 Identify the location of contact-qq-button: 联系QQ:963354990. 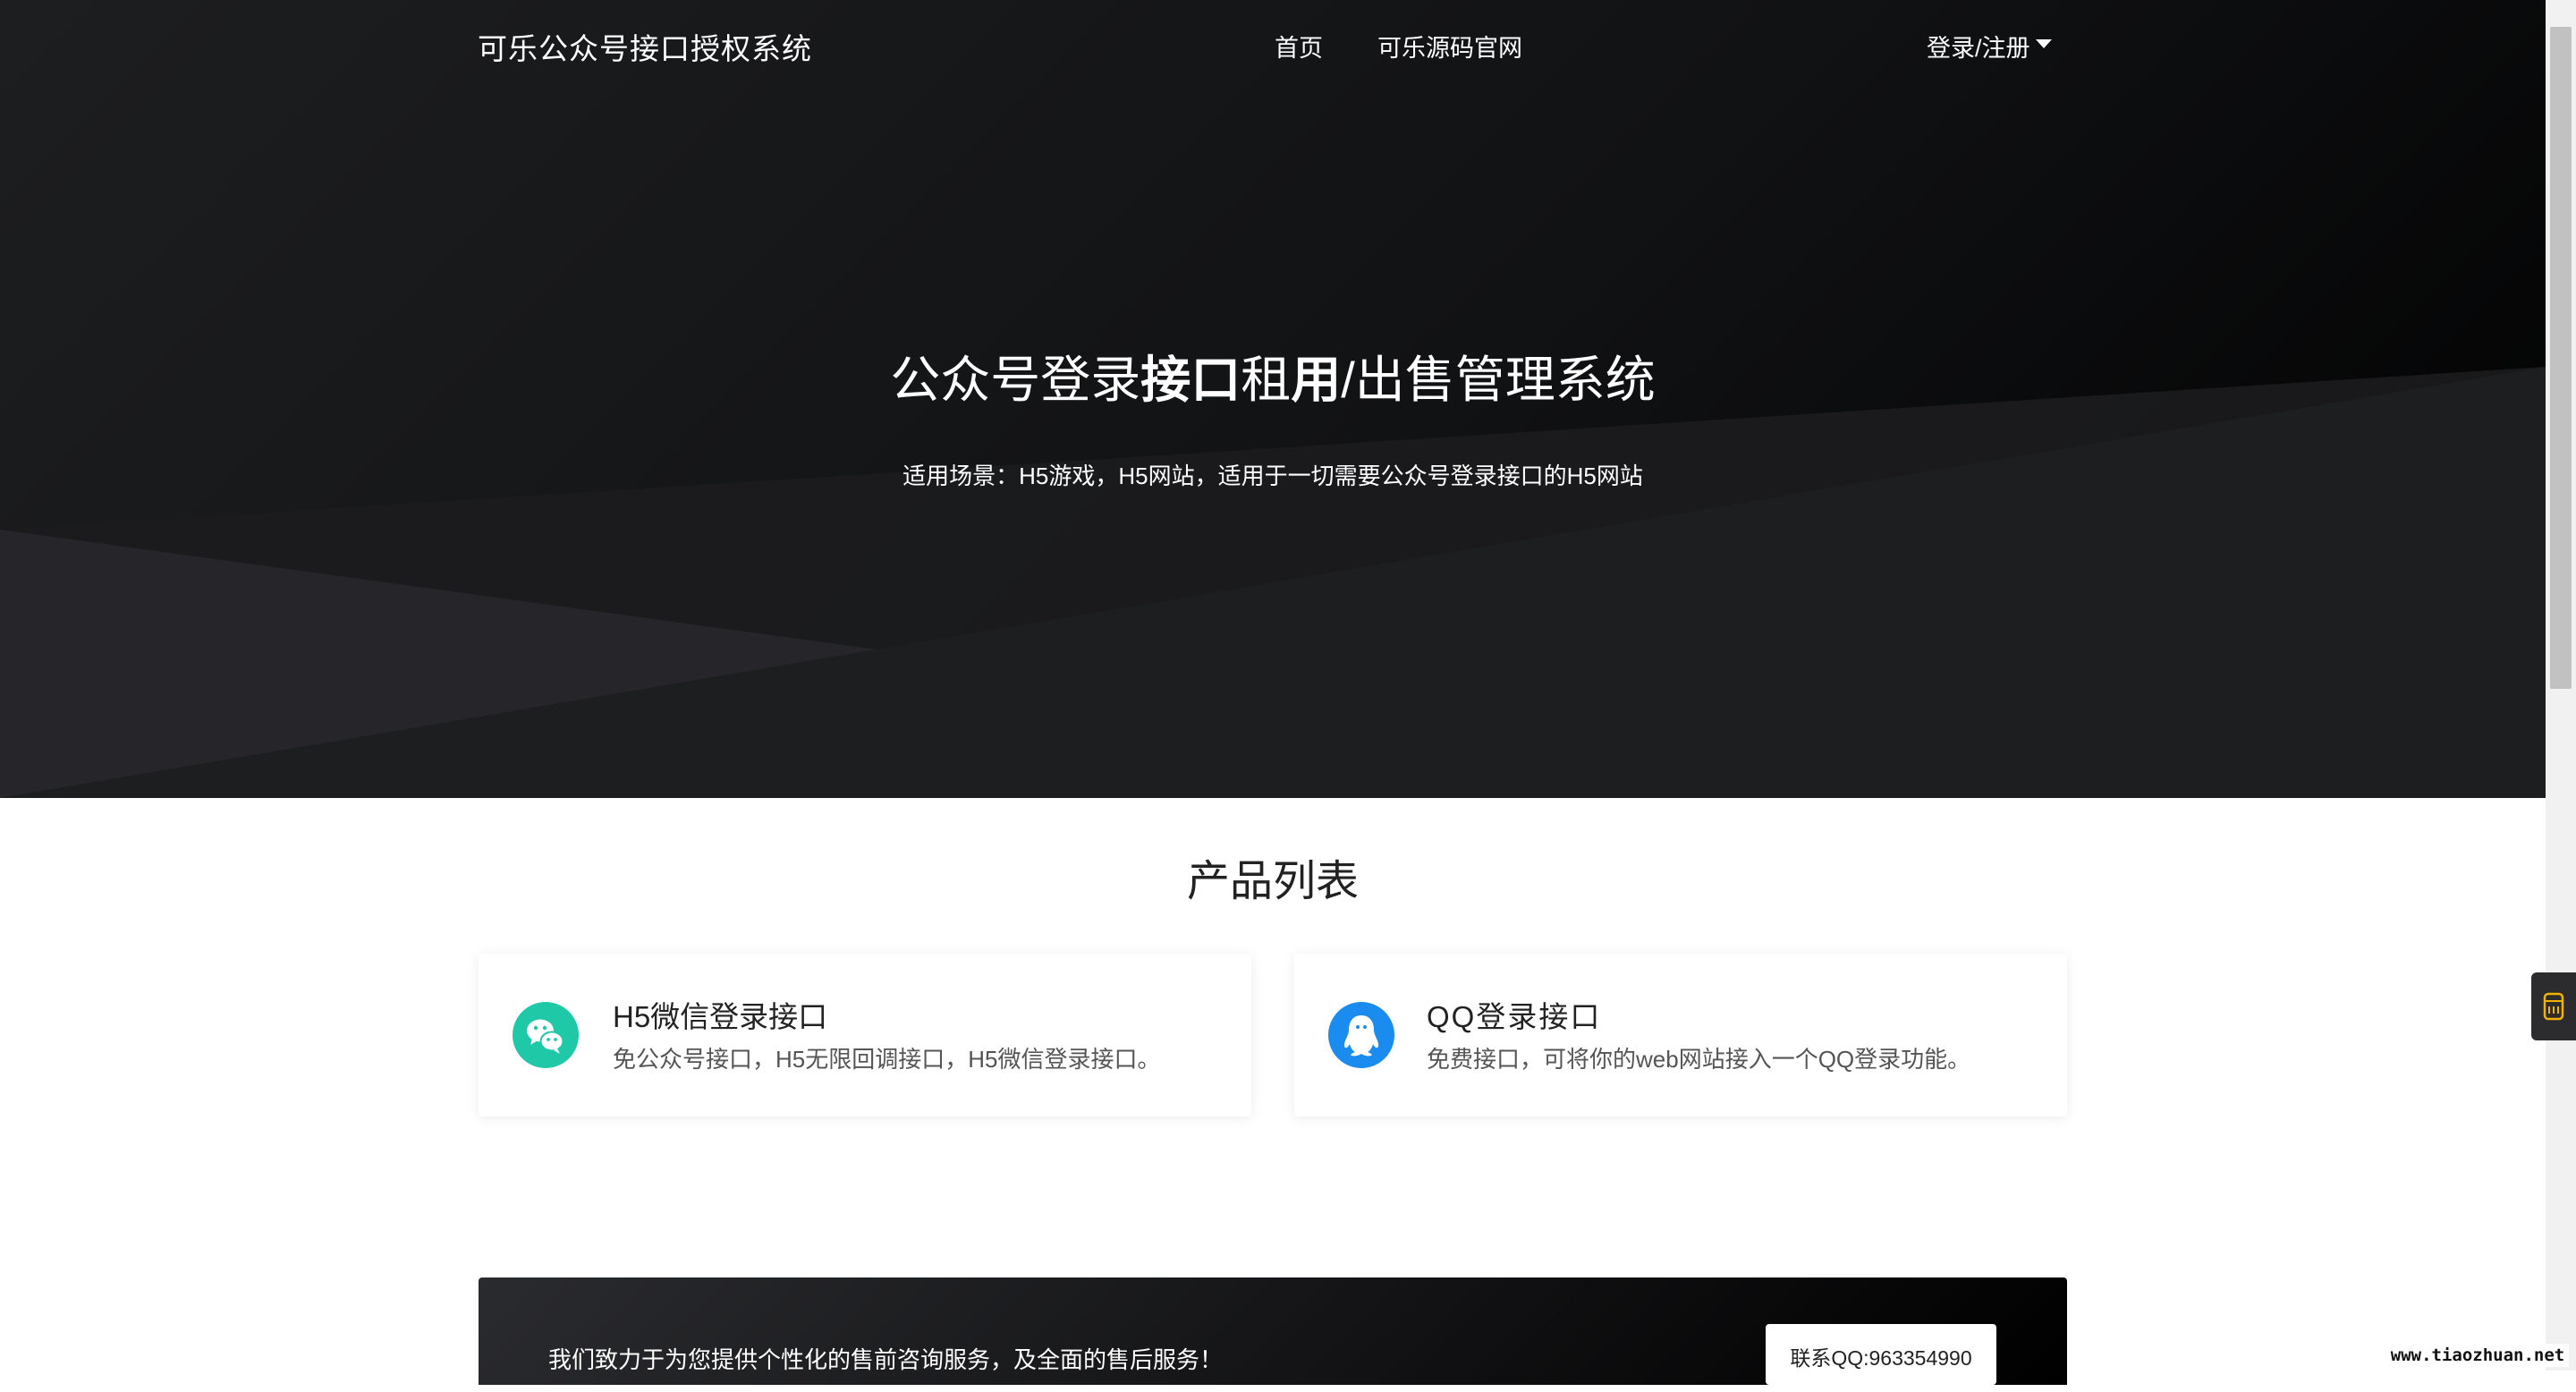
(1881, 1354).